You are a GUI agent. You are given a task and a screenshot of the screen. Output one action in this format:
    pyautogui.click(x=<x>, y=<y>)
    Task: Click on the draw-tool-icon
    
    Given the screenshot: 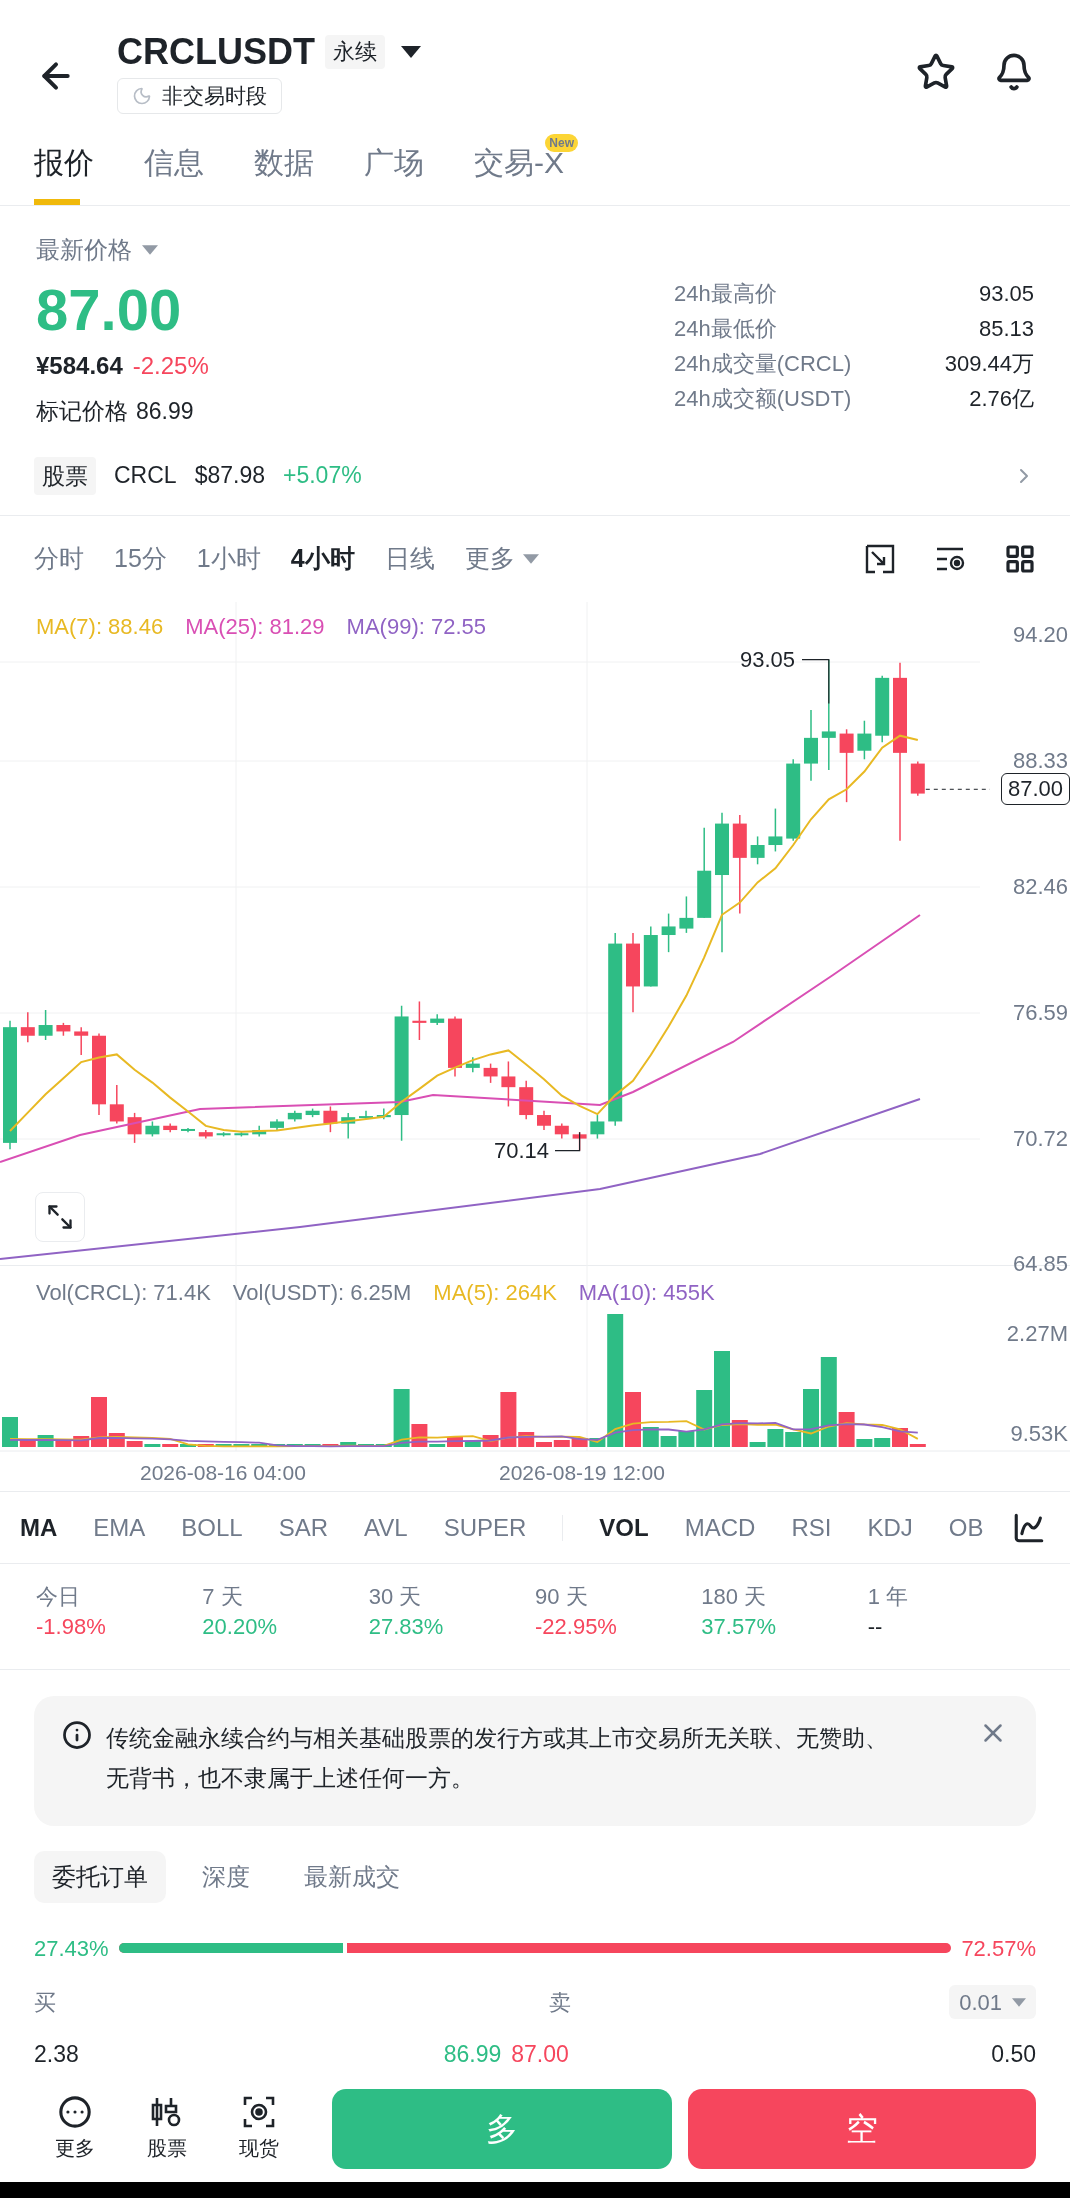 What is the action you would take?
    pyautogui.click(x=880, y=559)
    